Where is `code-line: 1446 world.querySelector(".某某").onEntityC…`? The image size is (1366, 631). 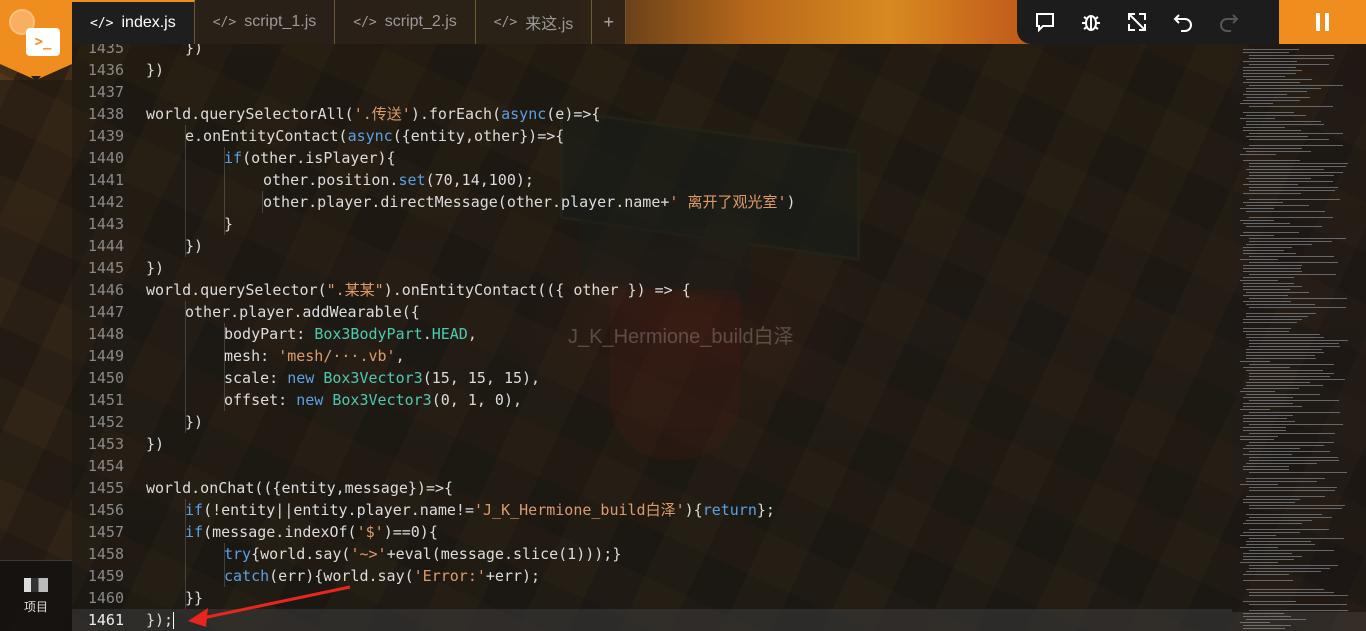
code-line: 1446 world.querySelector(".某某").onEntityC… is located at coordinates (652, 290).